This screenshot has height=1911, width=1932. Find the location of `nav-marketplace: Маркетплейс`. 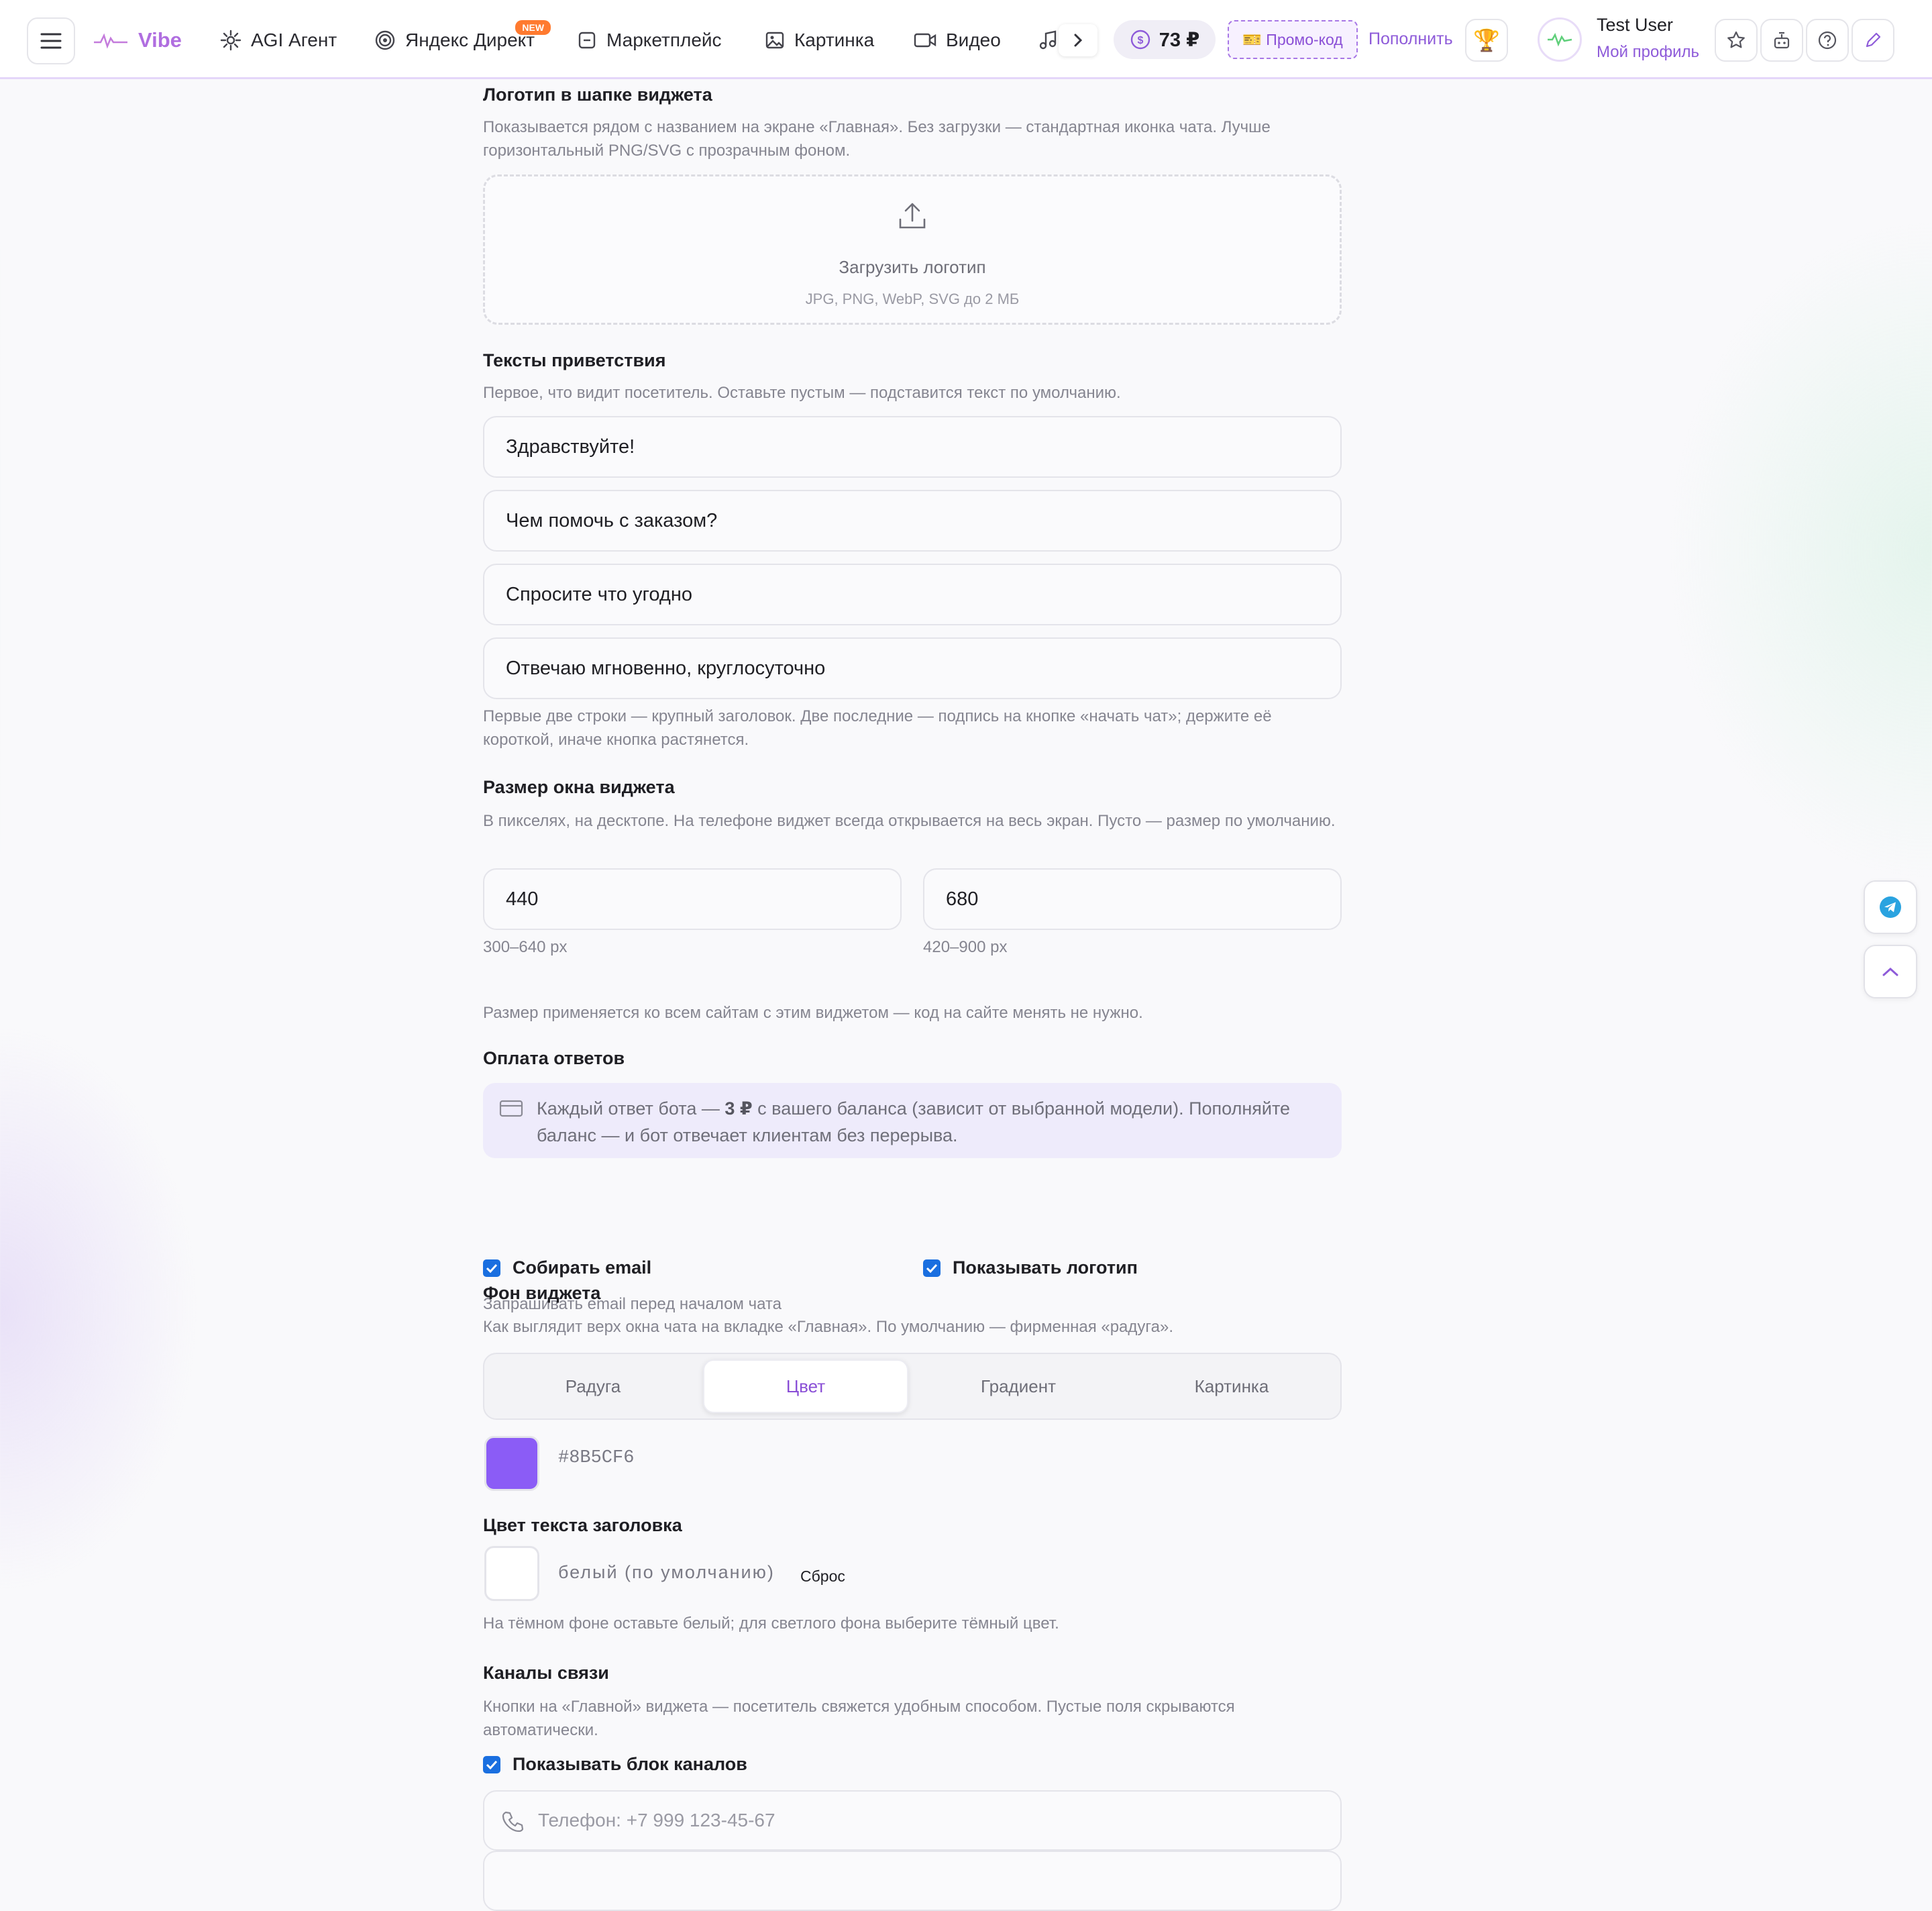

nav-marketplace: Маркетплейс is located at coordinates (649, 40).